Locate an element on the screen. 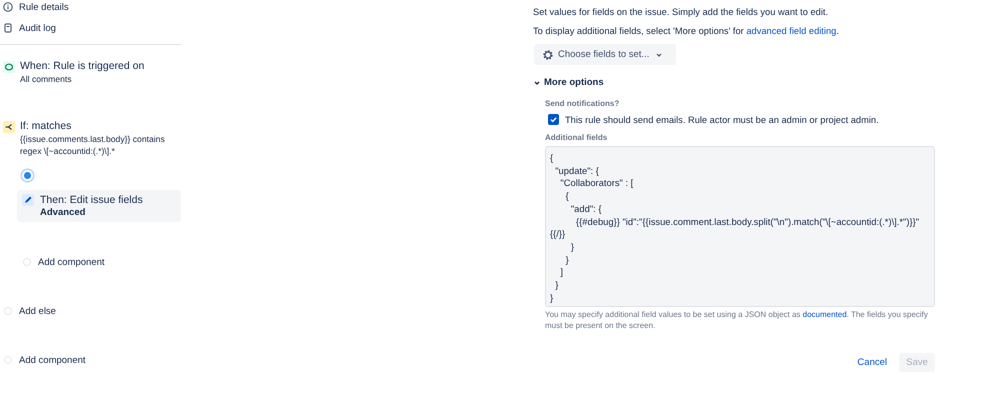 This screenshot has height=412, width=999. branch-icon is located at coordinates (9, 127).